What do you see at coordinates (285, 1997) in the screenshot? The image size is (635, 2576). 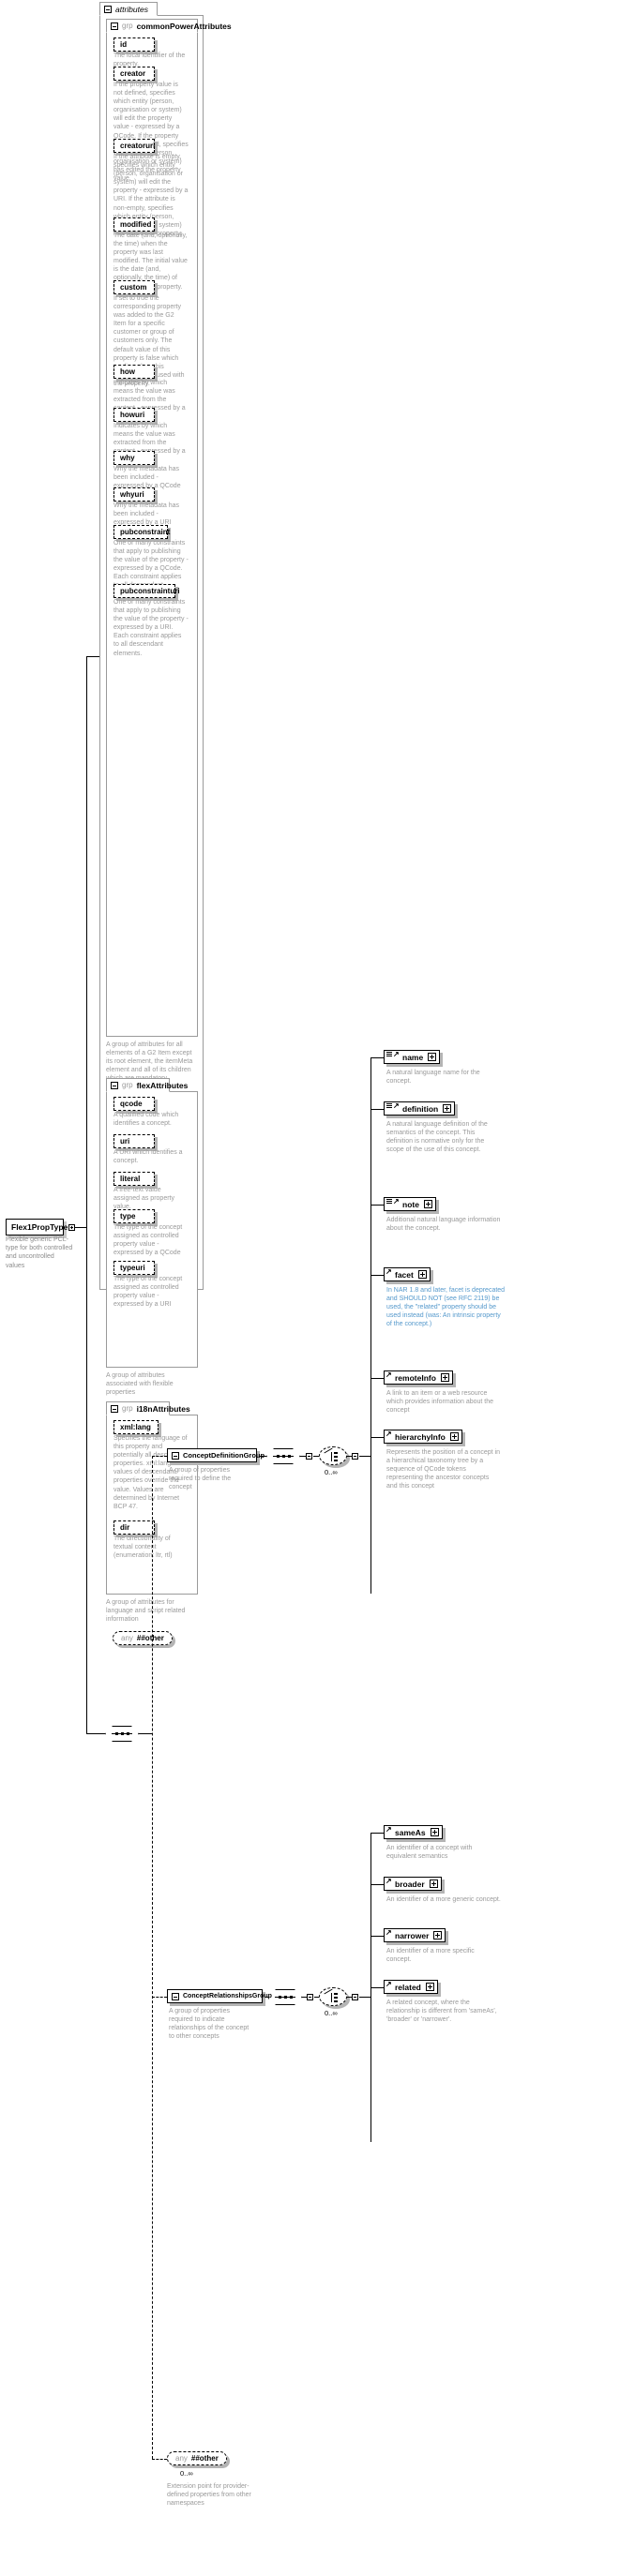 I see `conceptrelationshipsgroup-sequence` at bounding box center [285, 1997].